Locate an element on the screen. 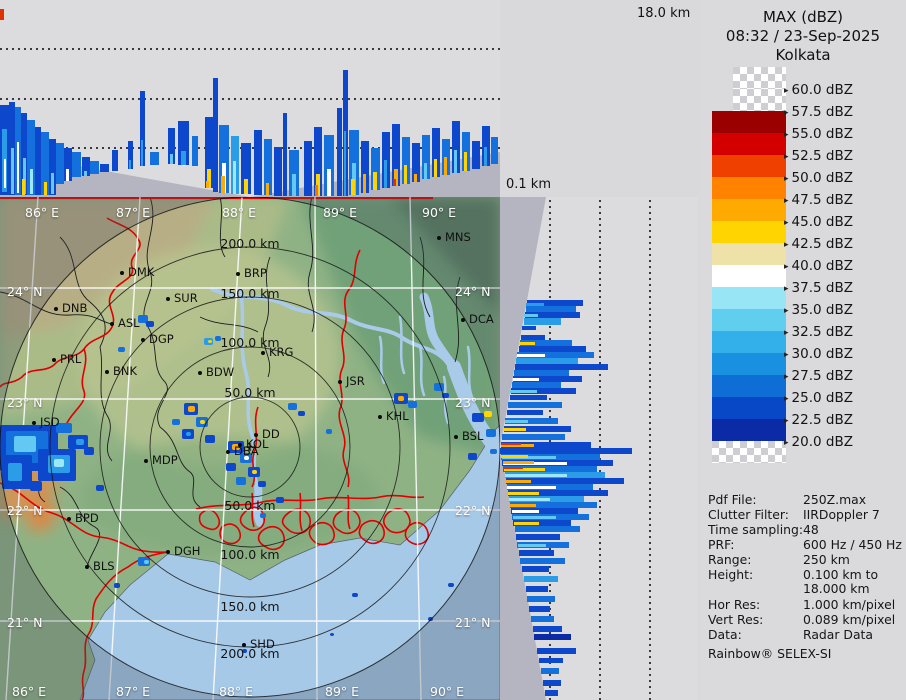 The width and height of the screenshot is (906, 700). lon-label-bottom: 88° E is located at coordinates (236, 691).